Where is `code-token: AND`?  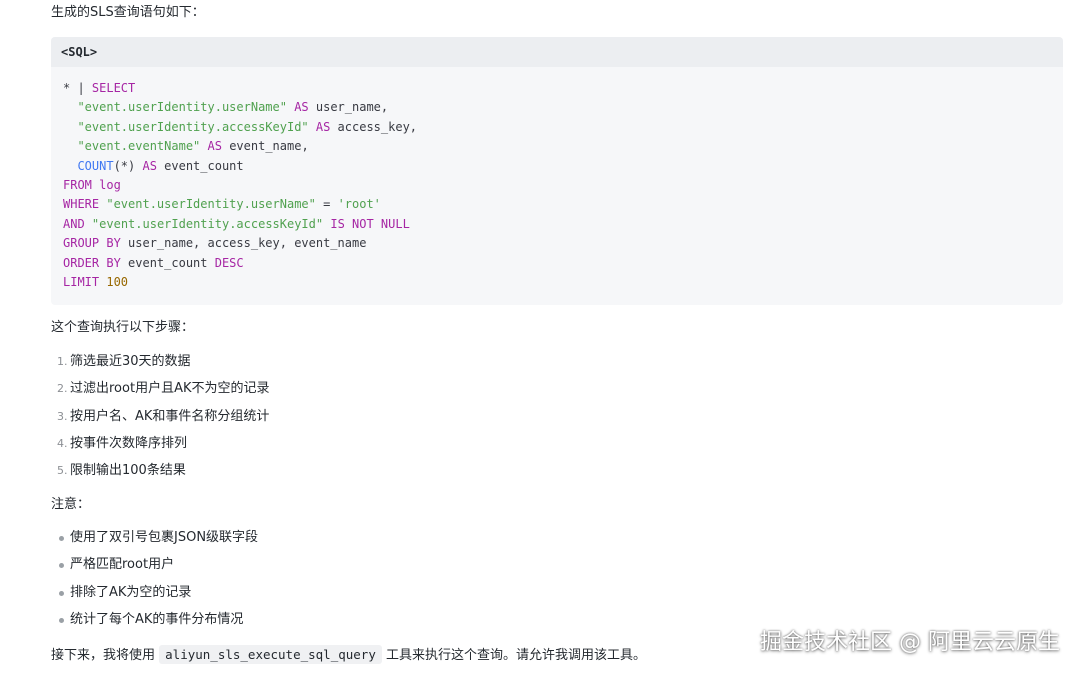
code-token: AND is located at coordinates (74, 223).